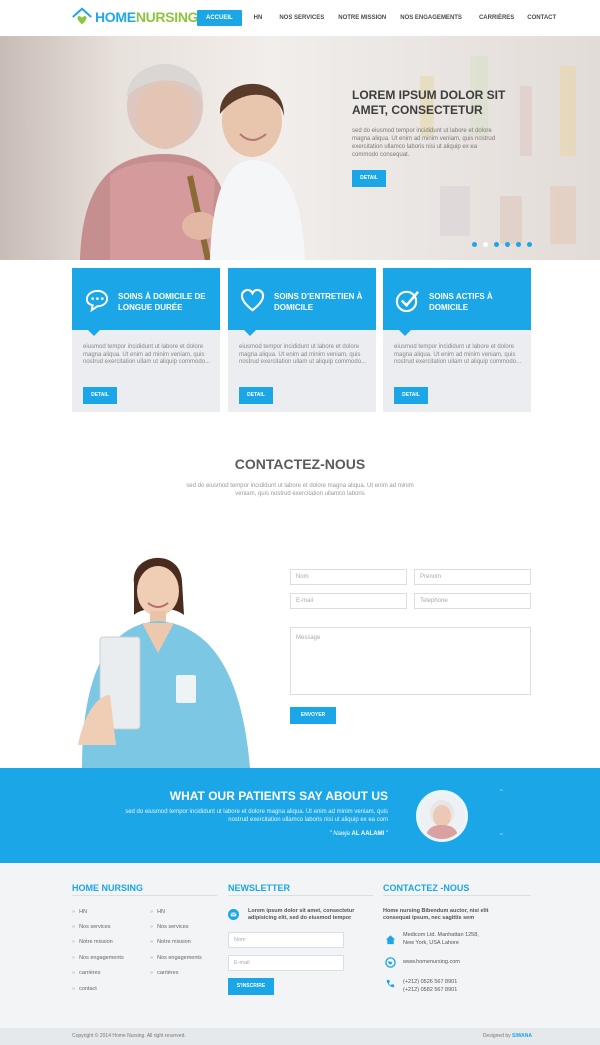  Describe the element at coordinates (219, 18) in the screenshot. I see `nav-accueil: ACCUEIL` at that location.